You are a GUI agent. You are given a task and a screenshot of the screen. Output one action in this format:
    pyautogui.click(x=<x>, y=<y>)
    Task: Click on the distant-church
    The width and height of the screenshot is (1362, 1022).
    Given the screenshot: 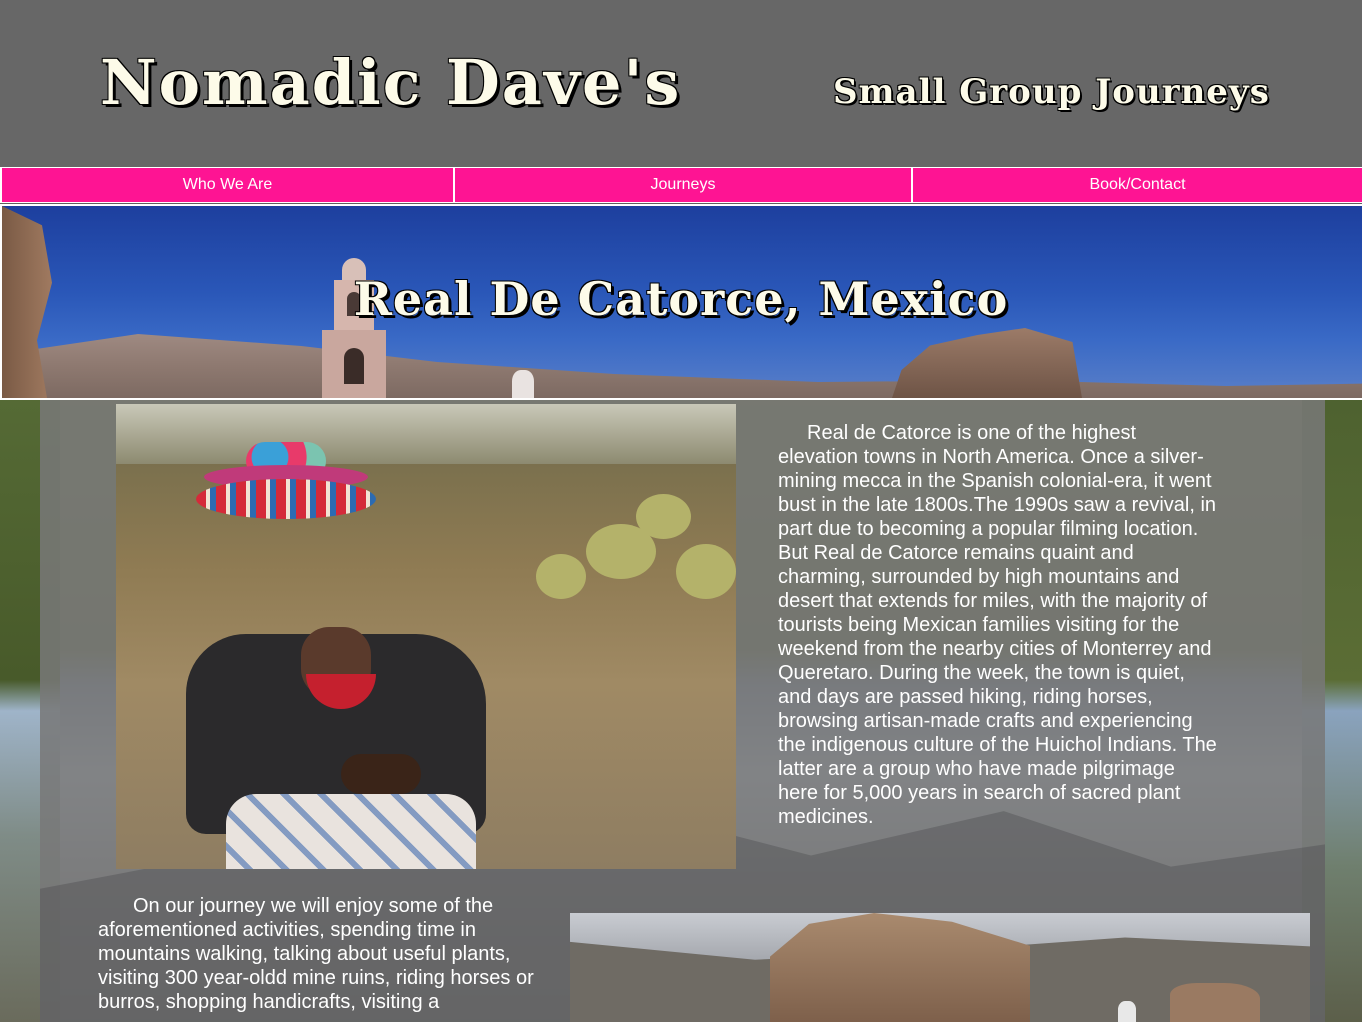 What is the action you would take?
    pyautogui.click(x=1127, y=1011)
    